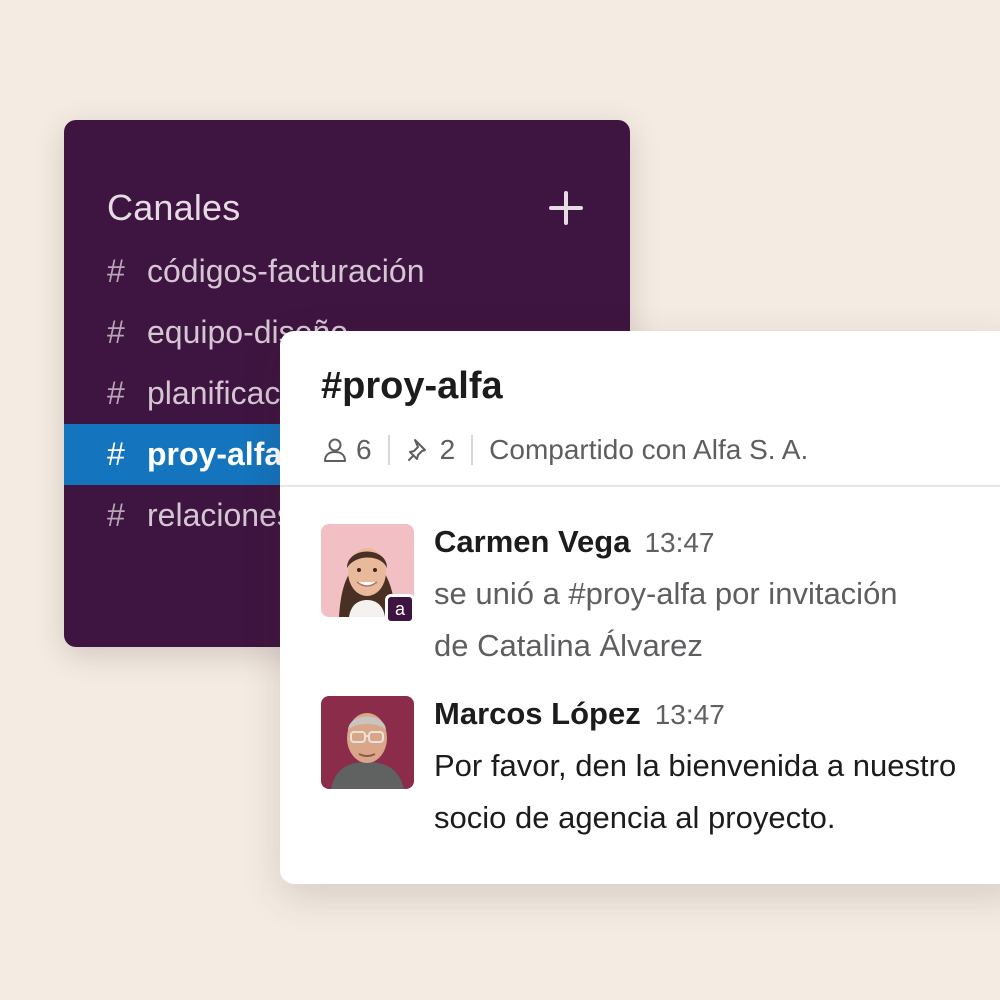 The width and height of the screenshot is (1000, 1000). Describe the element at coordinates (431, 450) in the screenshot. I see `pins-button: 2` at that location.